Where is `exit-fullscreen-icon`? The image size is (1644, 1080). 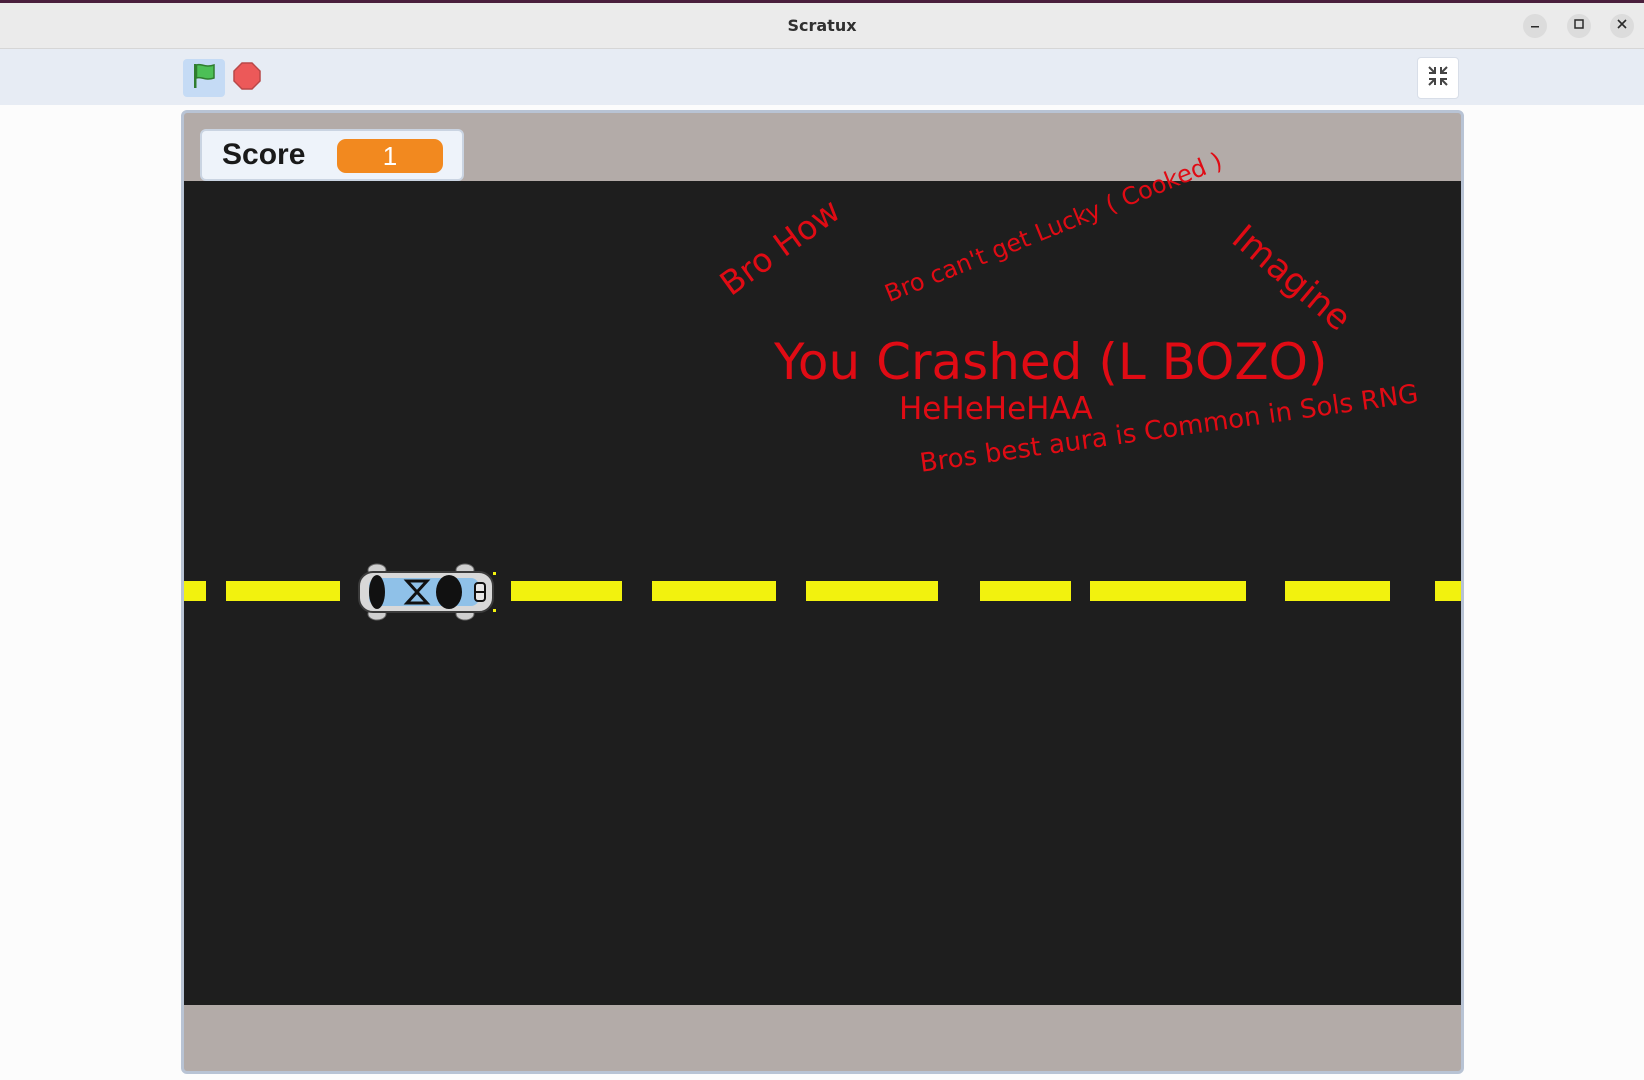
exit-fullscreen-icon is located at coordinates (1438, 78).